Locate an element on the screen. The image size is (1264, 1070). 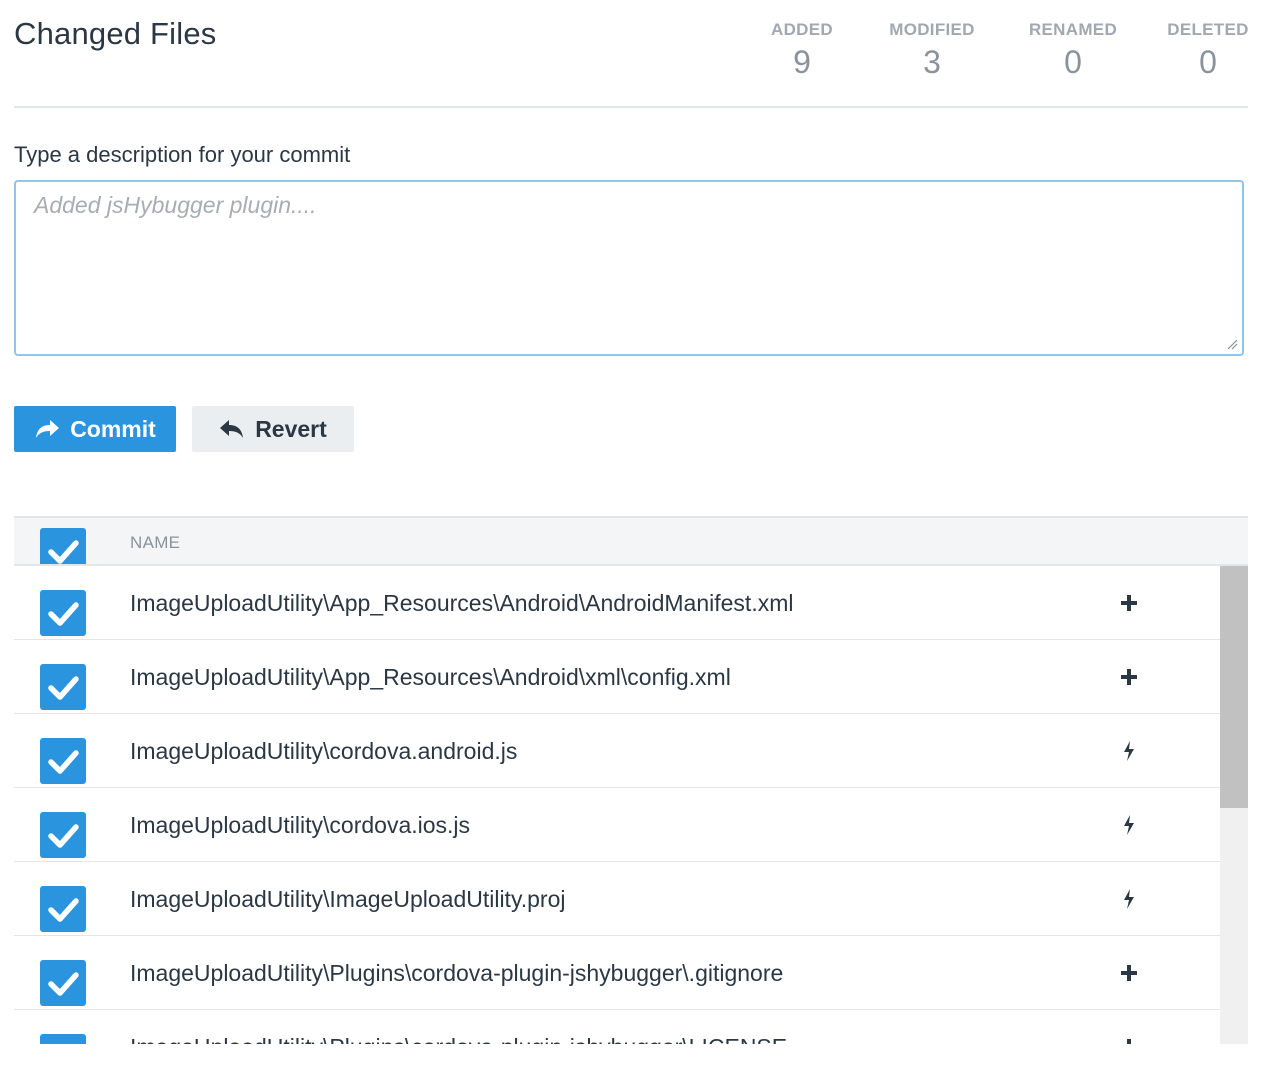
stat-label: DELETED is located at coordinates (1208, 29).